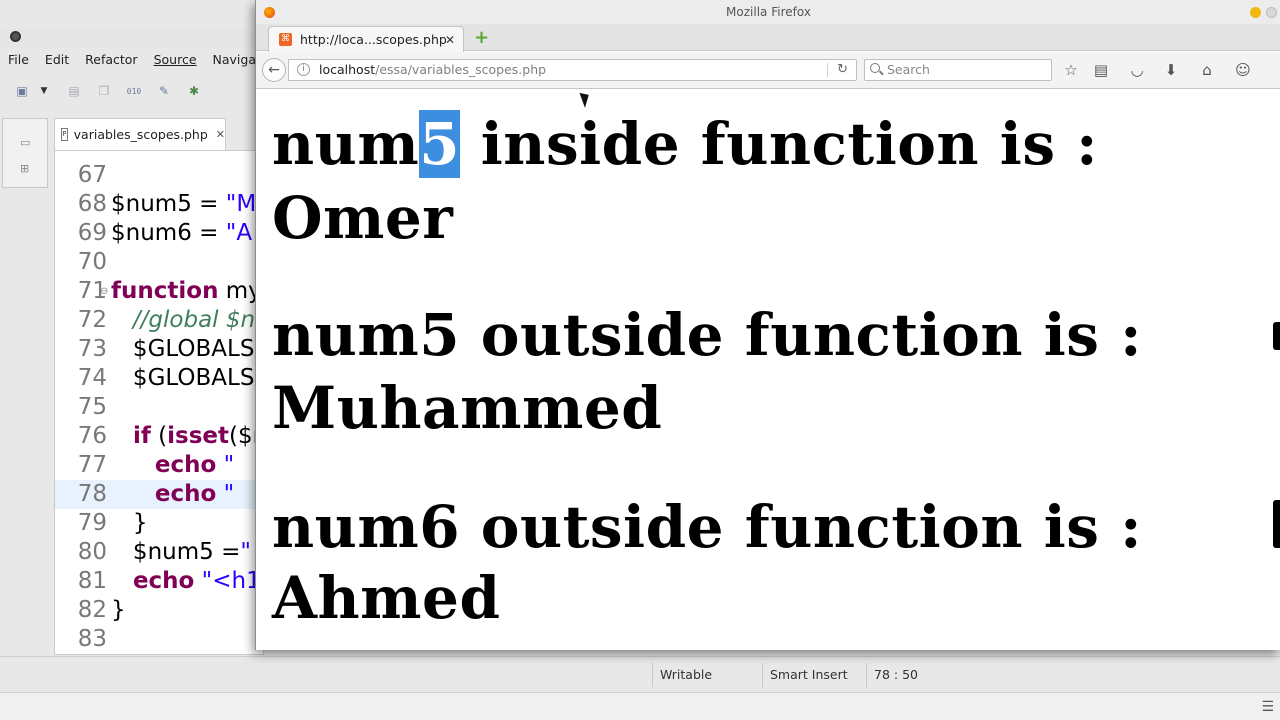  What do you see at coordinates (74, 91) in the screenshot?
I see `save-icon: ▤` at bounding box center [74, 91].